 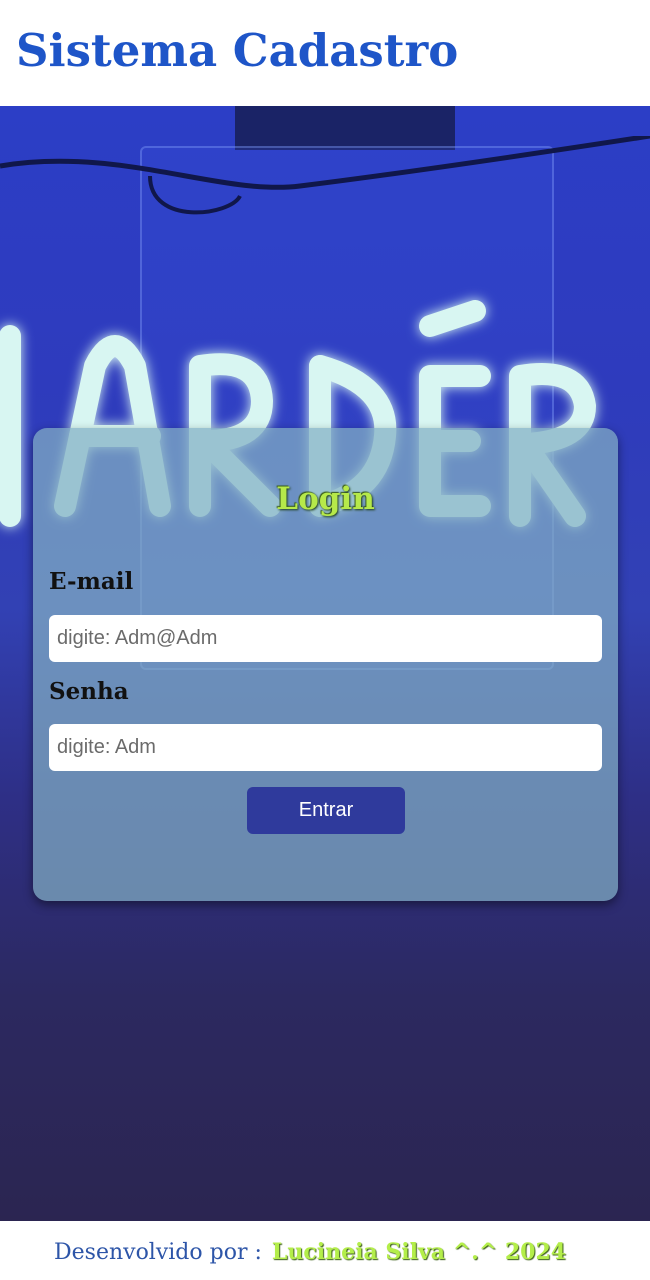 I want to click on site-title: Sistema Cadastro, so click(x=237, y=50).